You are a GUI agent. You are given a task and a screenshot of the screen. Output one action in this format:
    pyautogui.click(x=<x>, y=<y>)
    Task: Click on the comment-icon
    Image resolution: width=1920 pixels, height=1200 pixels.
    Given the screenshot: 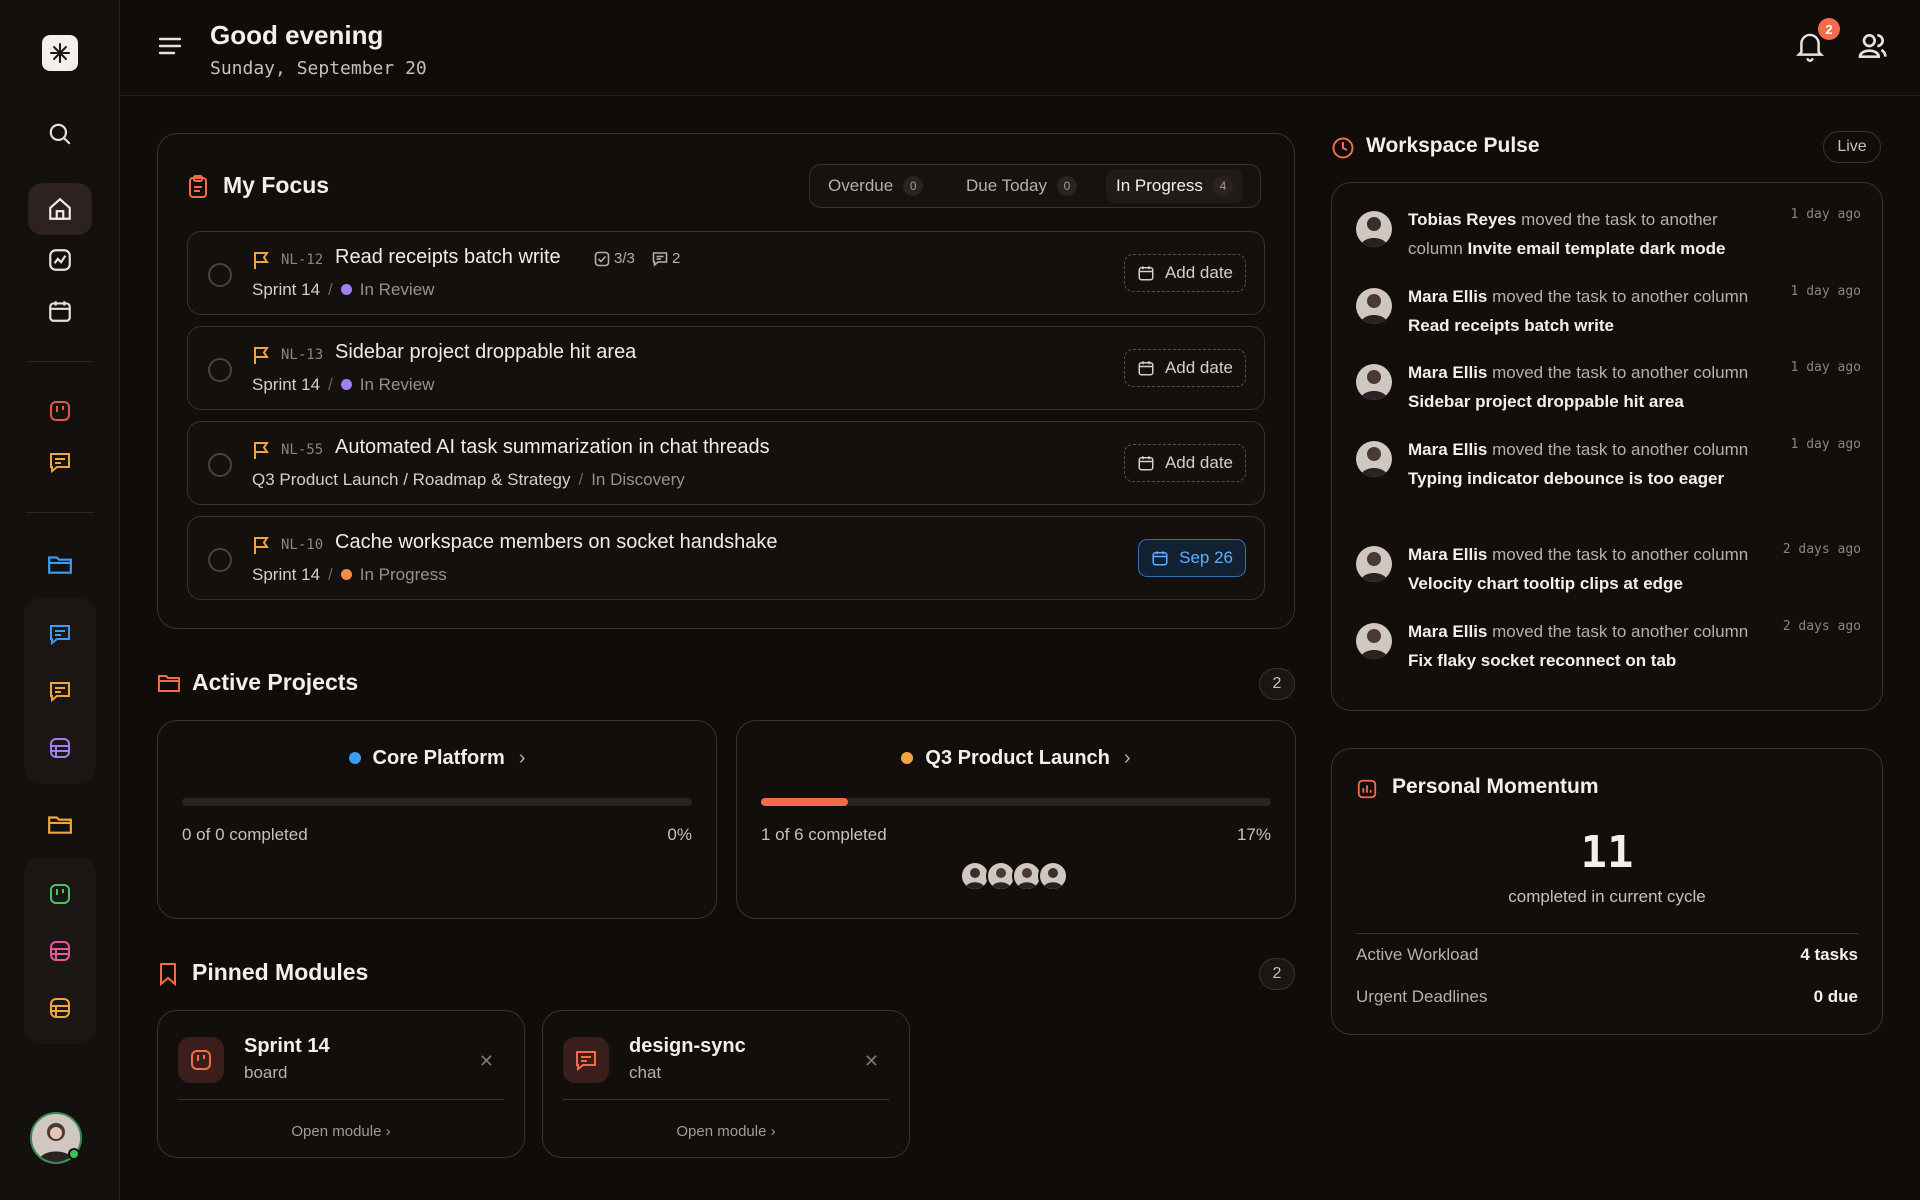 What is the action you would take?
    pyautogui.click(x=660, y=259)
    